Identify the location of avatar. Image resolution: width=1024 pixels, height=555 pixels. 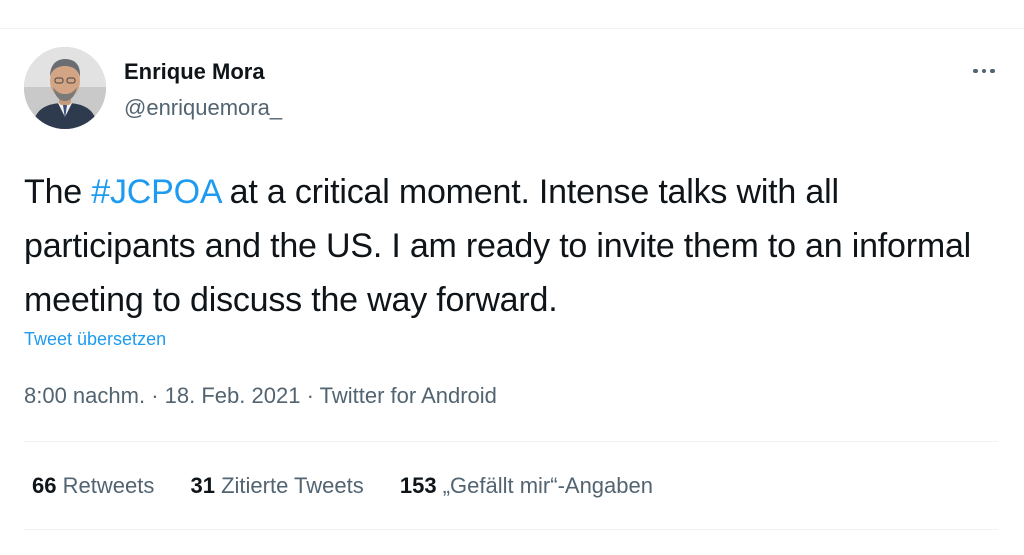
(65, 88).